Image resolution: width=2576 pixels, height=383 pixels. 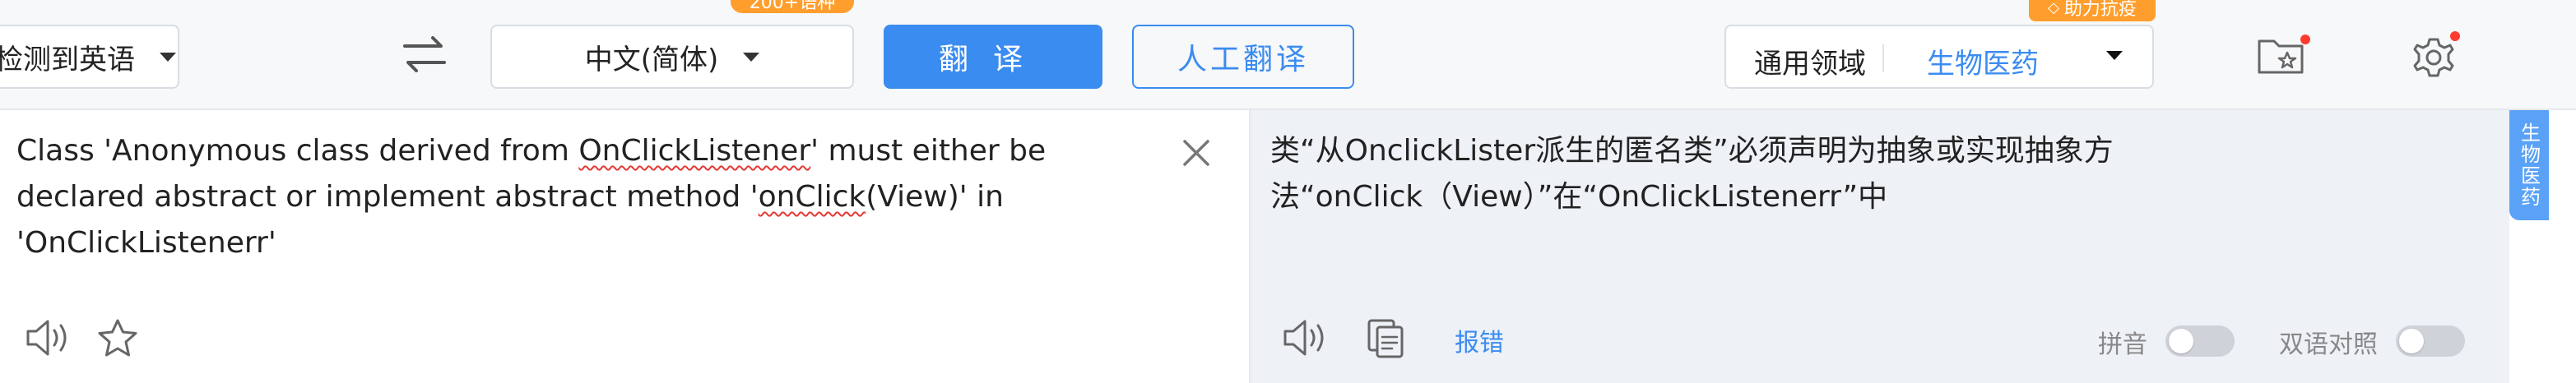 I want to click on swap-languages-icon, so click(x=425, y=54).